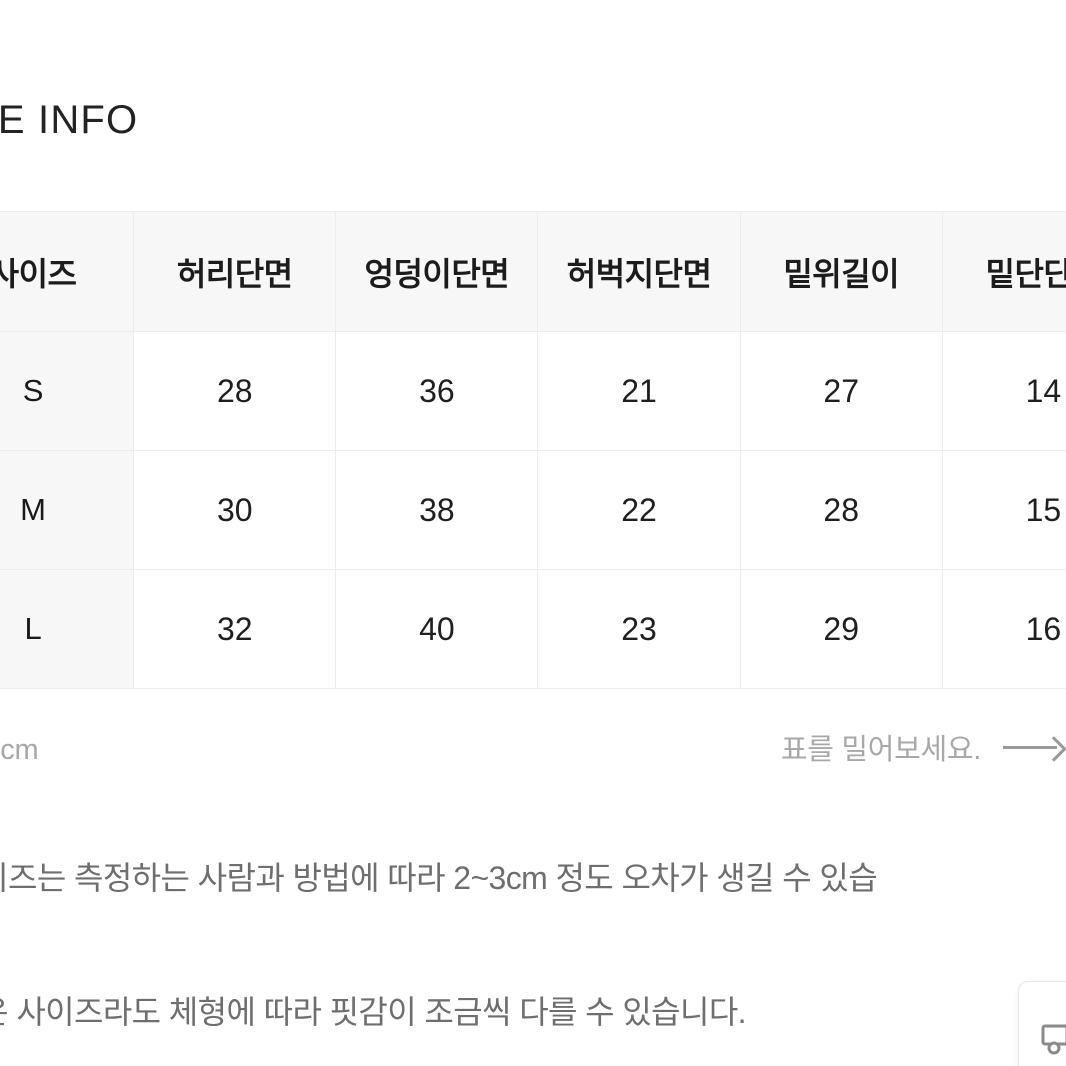  I want to click on note-line-2: 니다., so click(511, 945).